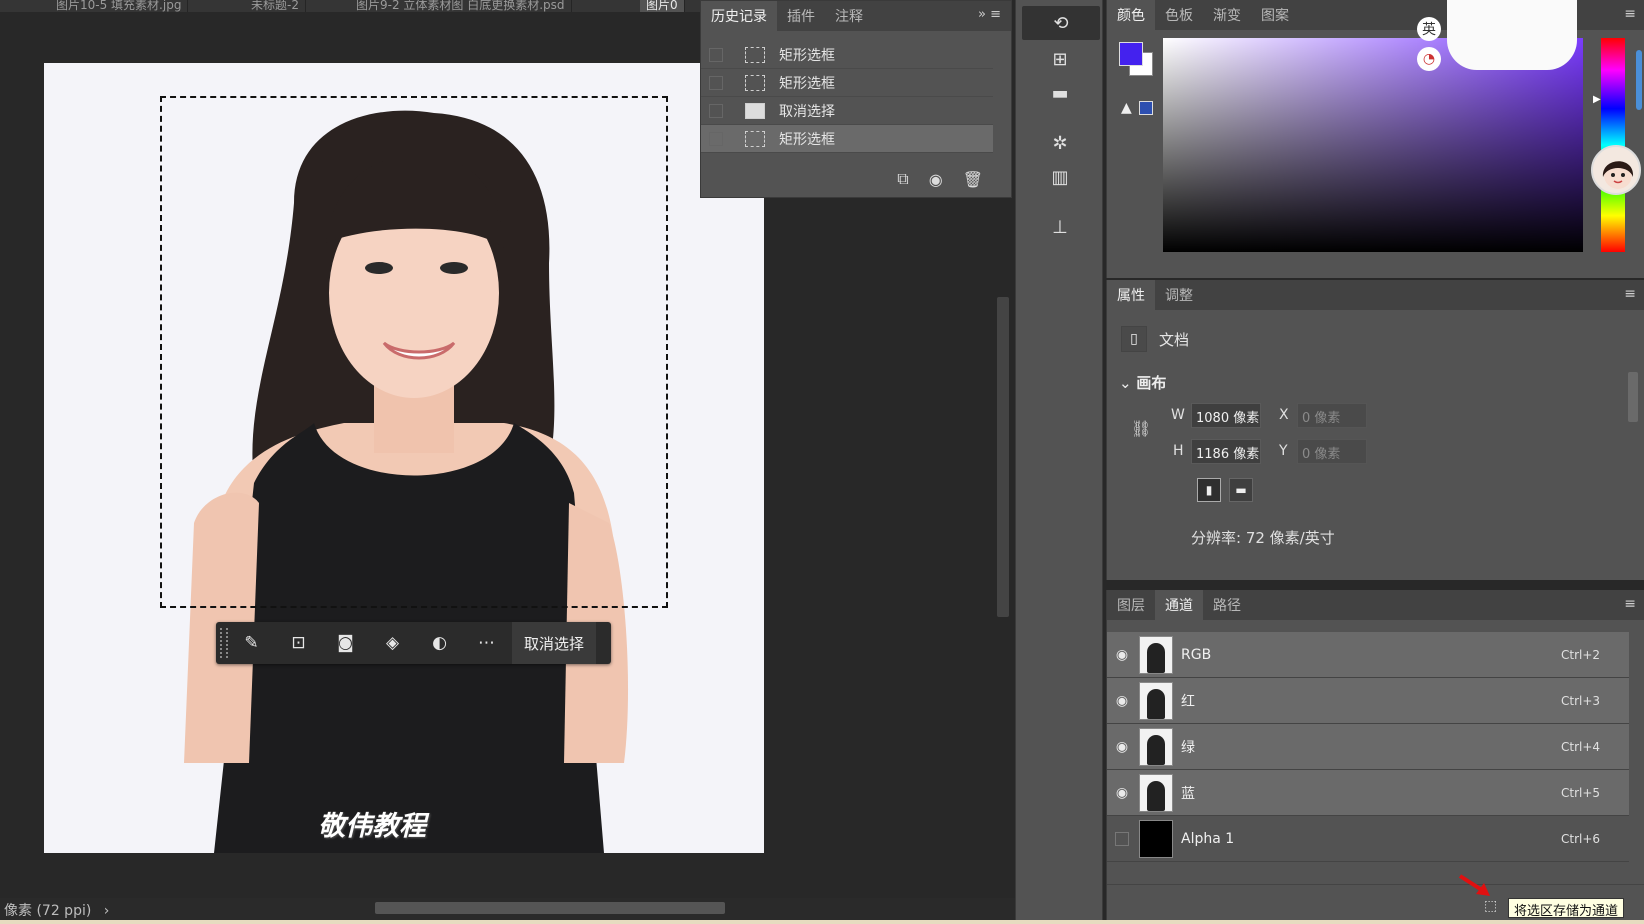  What do you see at coordinates (1368, 701) in the screenshot?
I see `channel-row: ◉ 红 Ctrl+3` at bounding box center [1368, 701].